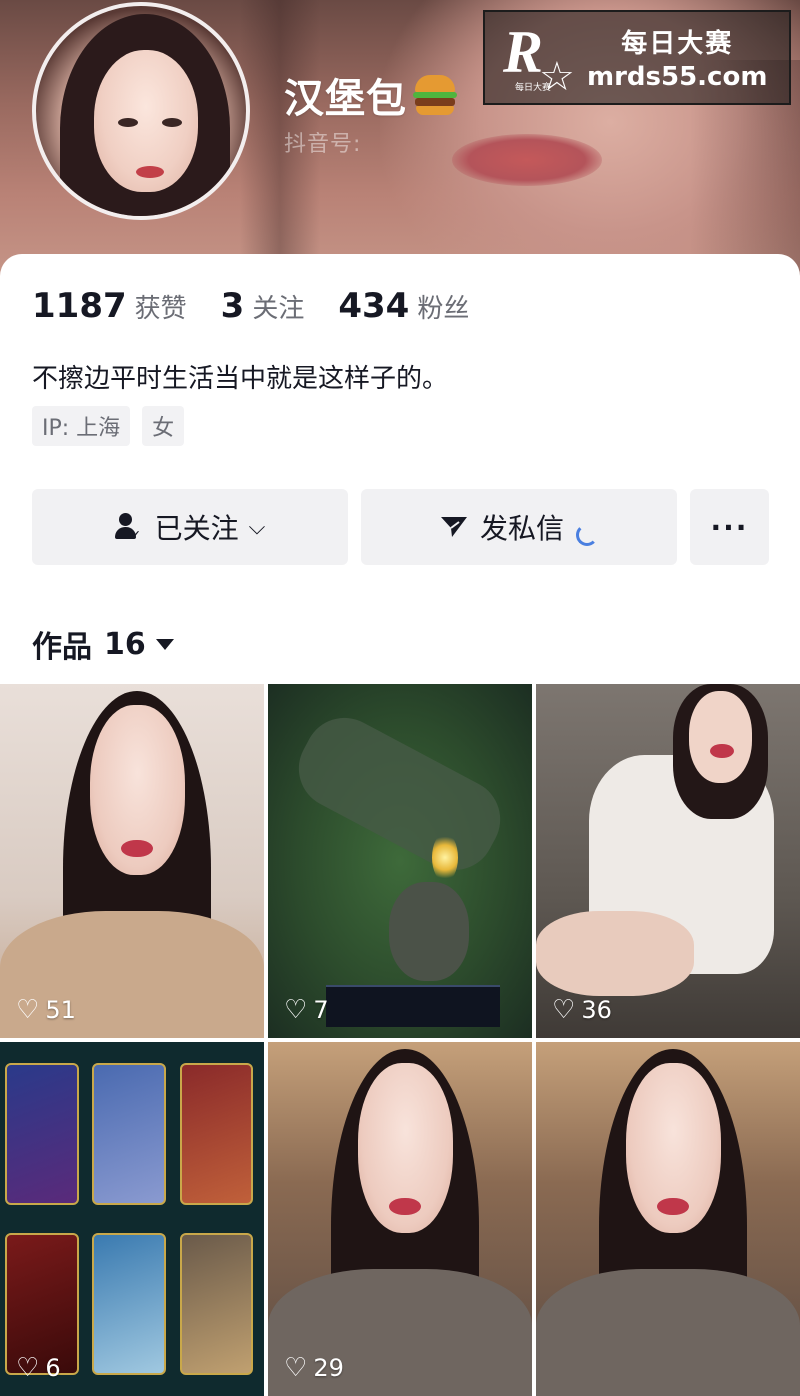 This screenshot has width=800, height=1396. What do you see at coordinates (400, 1219) in the screenshot?
I see `video-thumbnail: ♡ 29` at bounding box center [400, 1219].